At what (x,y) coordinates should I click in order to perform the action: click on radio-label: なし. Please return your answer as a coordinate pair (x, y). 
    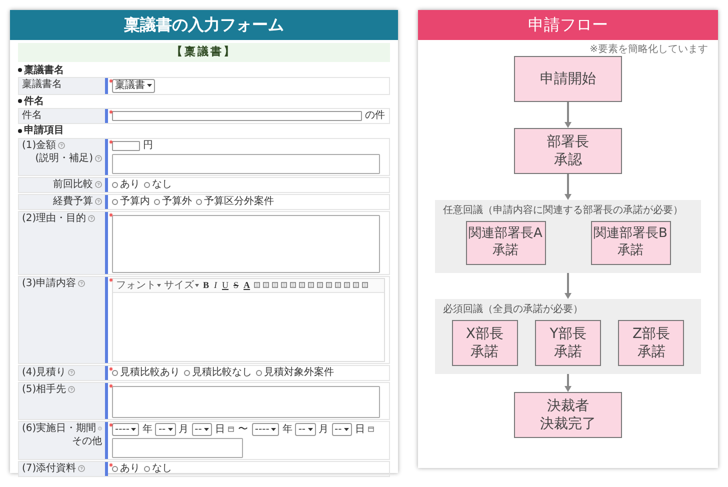
    Looking at the image, I should click on (162, 469).